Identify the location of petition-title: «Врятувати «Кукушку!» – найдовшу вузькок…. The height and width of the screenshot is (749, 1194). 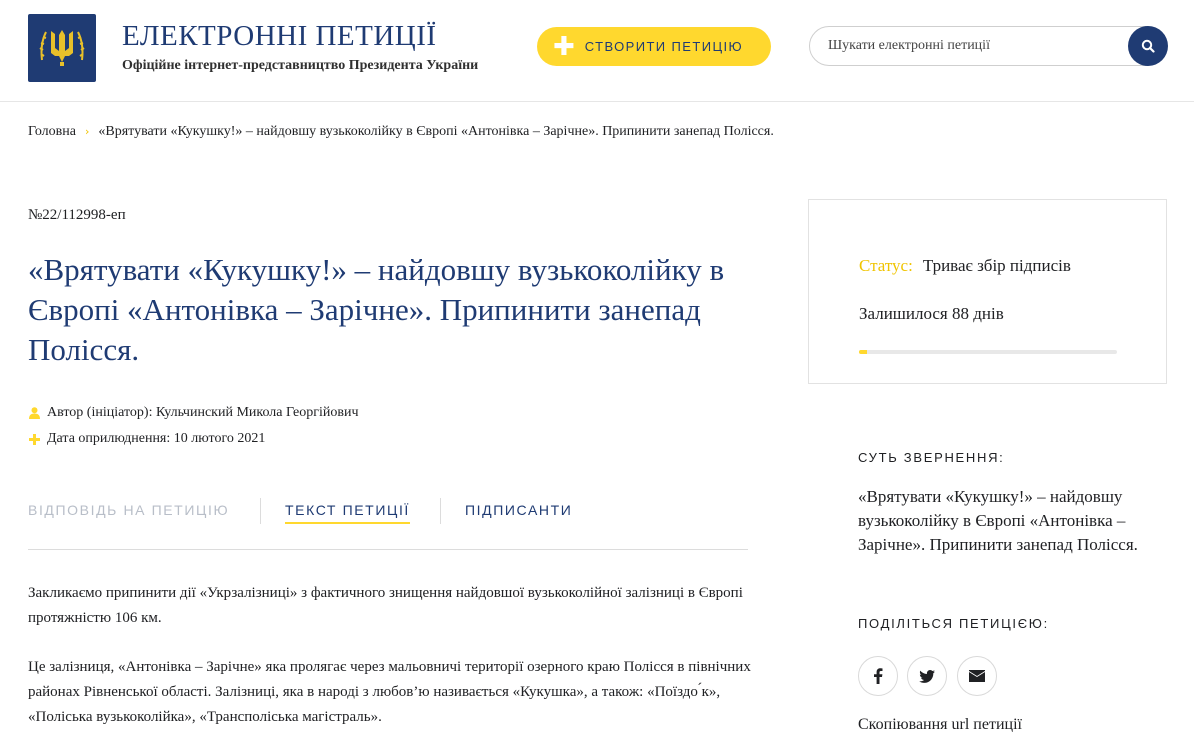
(376, 309).